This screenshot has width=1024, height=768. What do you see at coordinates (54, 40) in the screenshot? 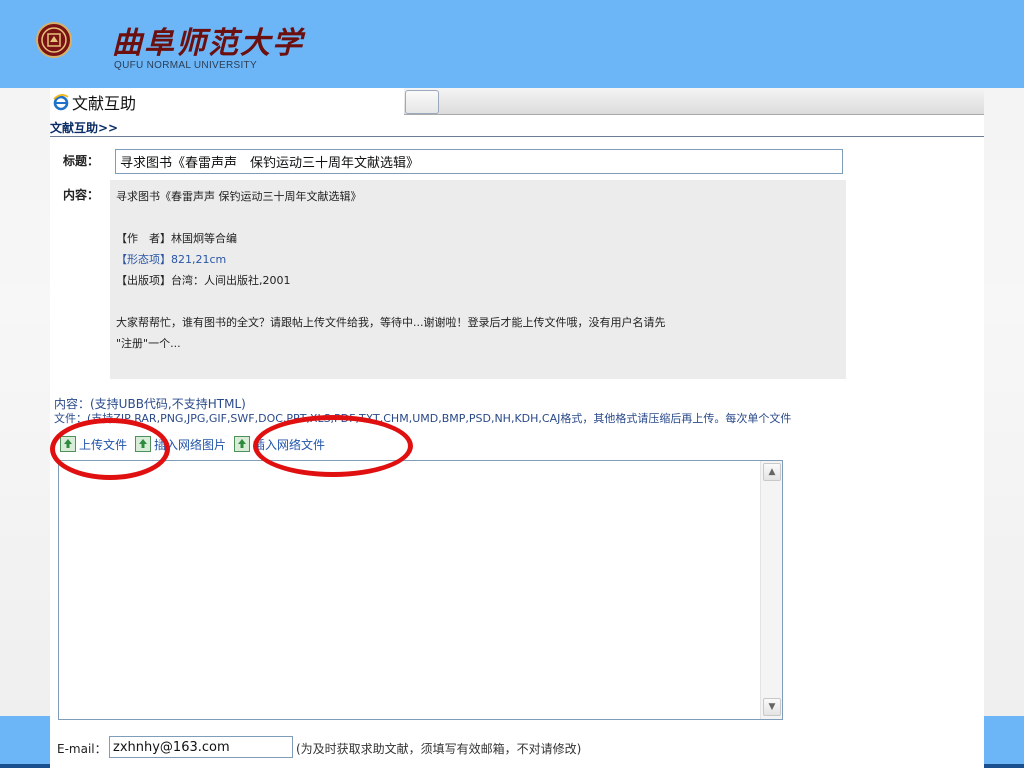
I see `university-seal-icon` at bounding box center [54, 40].